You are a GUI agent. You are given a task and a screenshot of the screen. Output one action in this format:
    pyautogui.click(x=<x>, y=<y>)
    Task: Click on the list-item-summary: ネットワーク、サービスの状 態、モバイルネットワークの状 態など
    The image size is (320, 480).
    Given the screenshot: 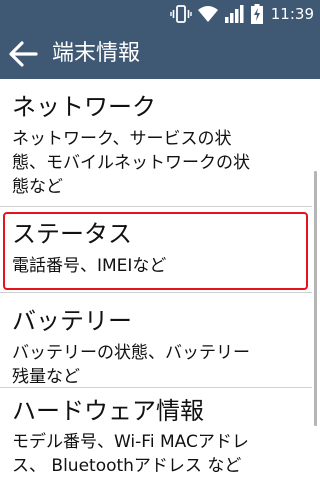 What is the action you would take?
    pyautogui.click(x=161, y=163)
    